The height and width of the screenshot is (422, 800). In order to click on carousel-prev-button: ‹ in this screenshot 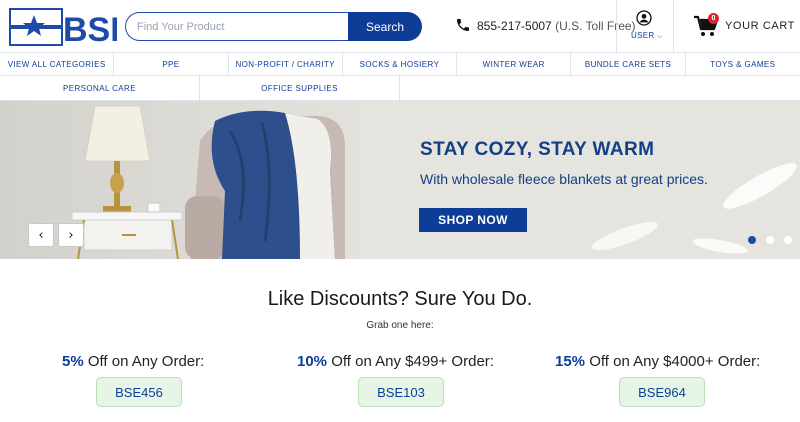, I will do `click(41, 235)`.